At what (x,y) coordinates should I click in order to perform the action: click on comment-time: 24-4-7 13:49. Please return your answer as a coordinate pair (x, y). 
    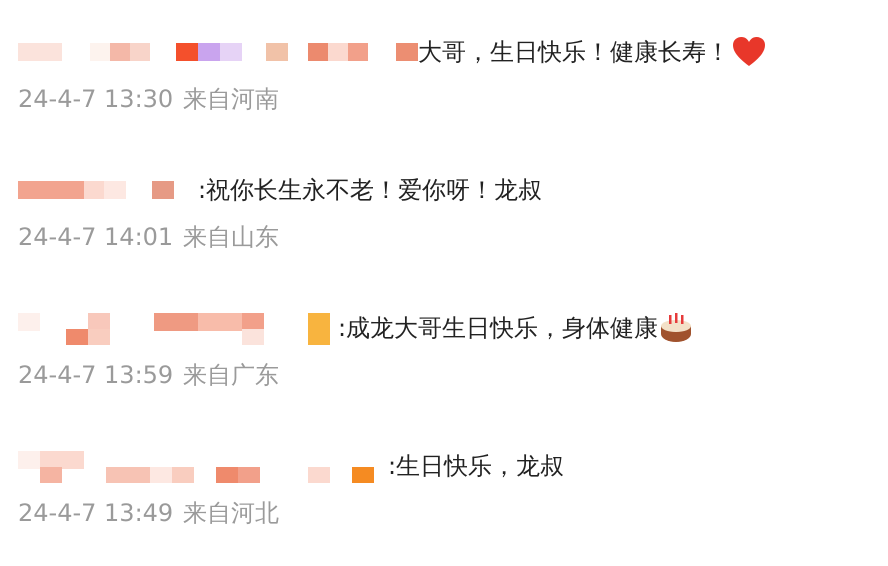
    Looking at the image, I should click on (96, 513).